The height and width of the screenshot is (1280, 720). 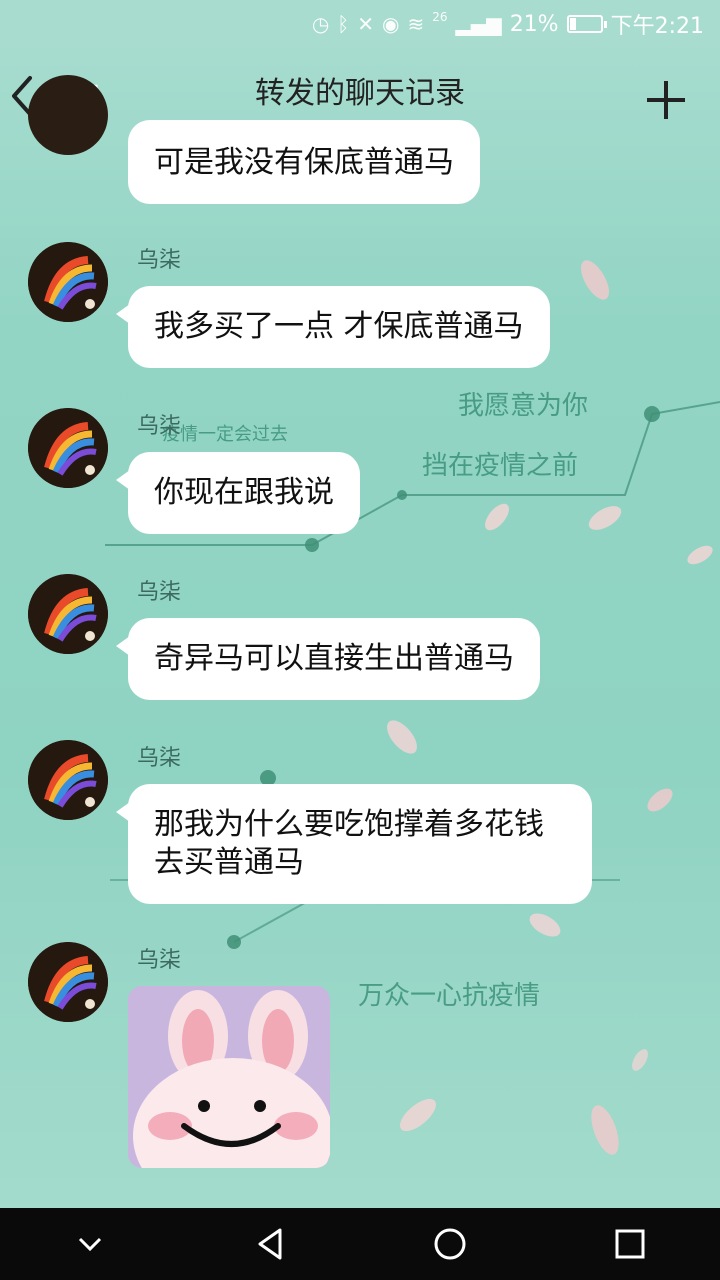 I want to click on navigation-bar, so click(x=360, y=1244).